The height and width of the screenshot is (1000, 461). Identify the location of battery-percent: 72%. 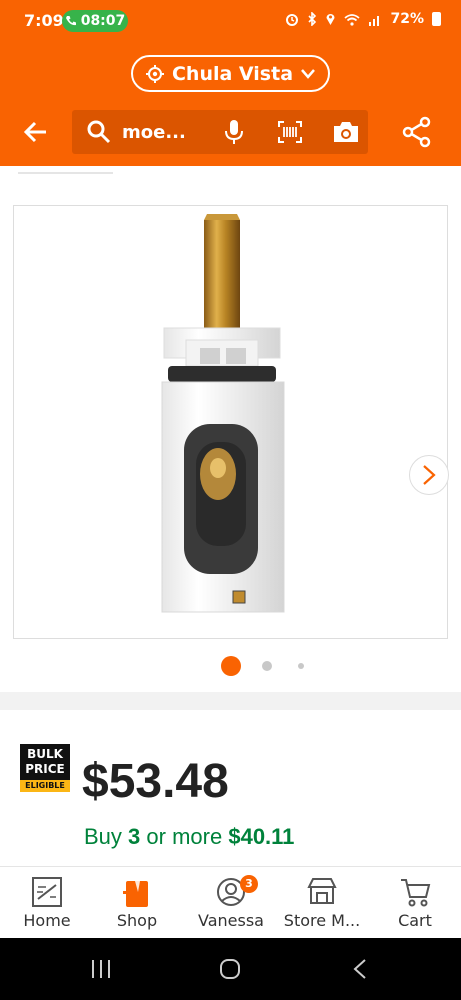
(407, 19).